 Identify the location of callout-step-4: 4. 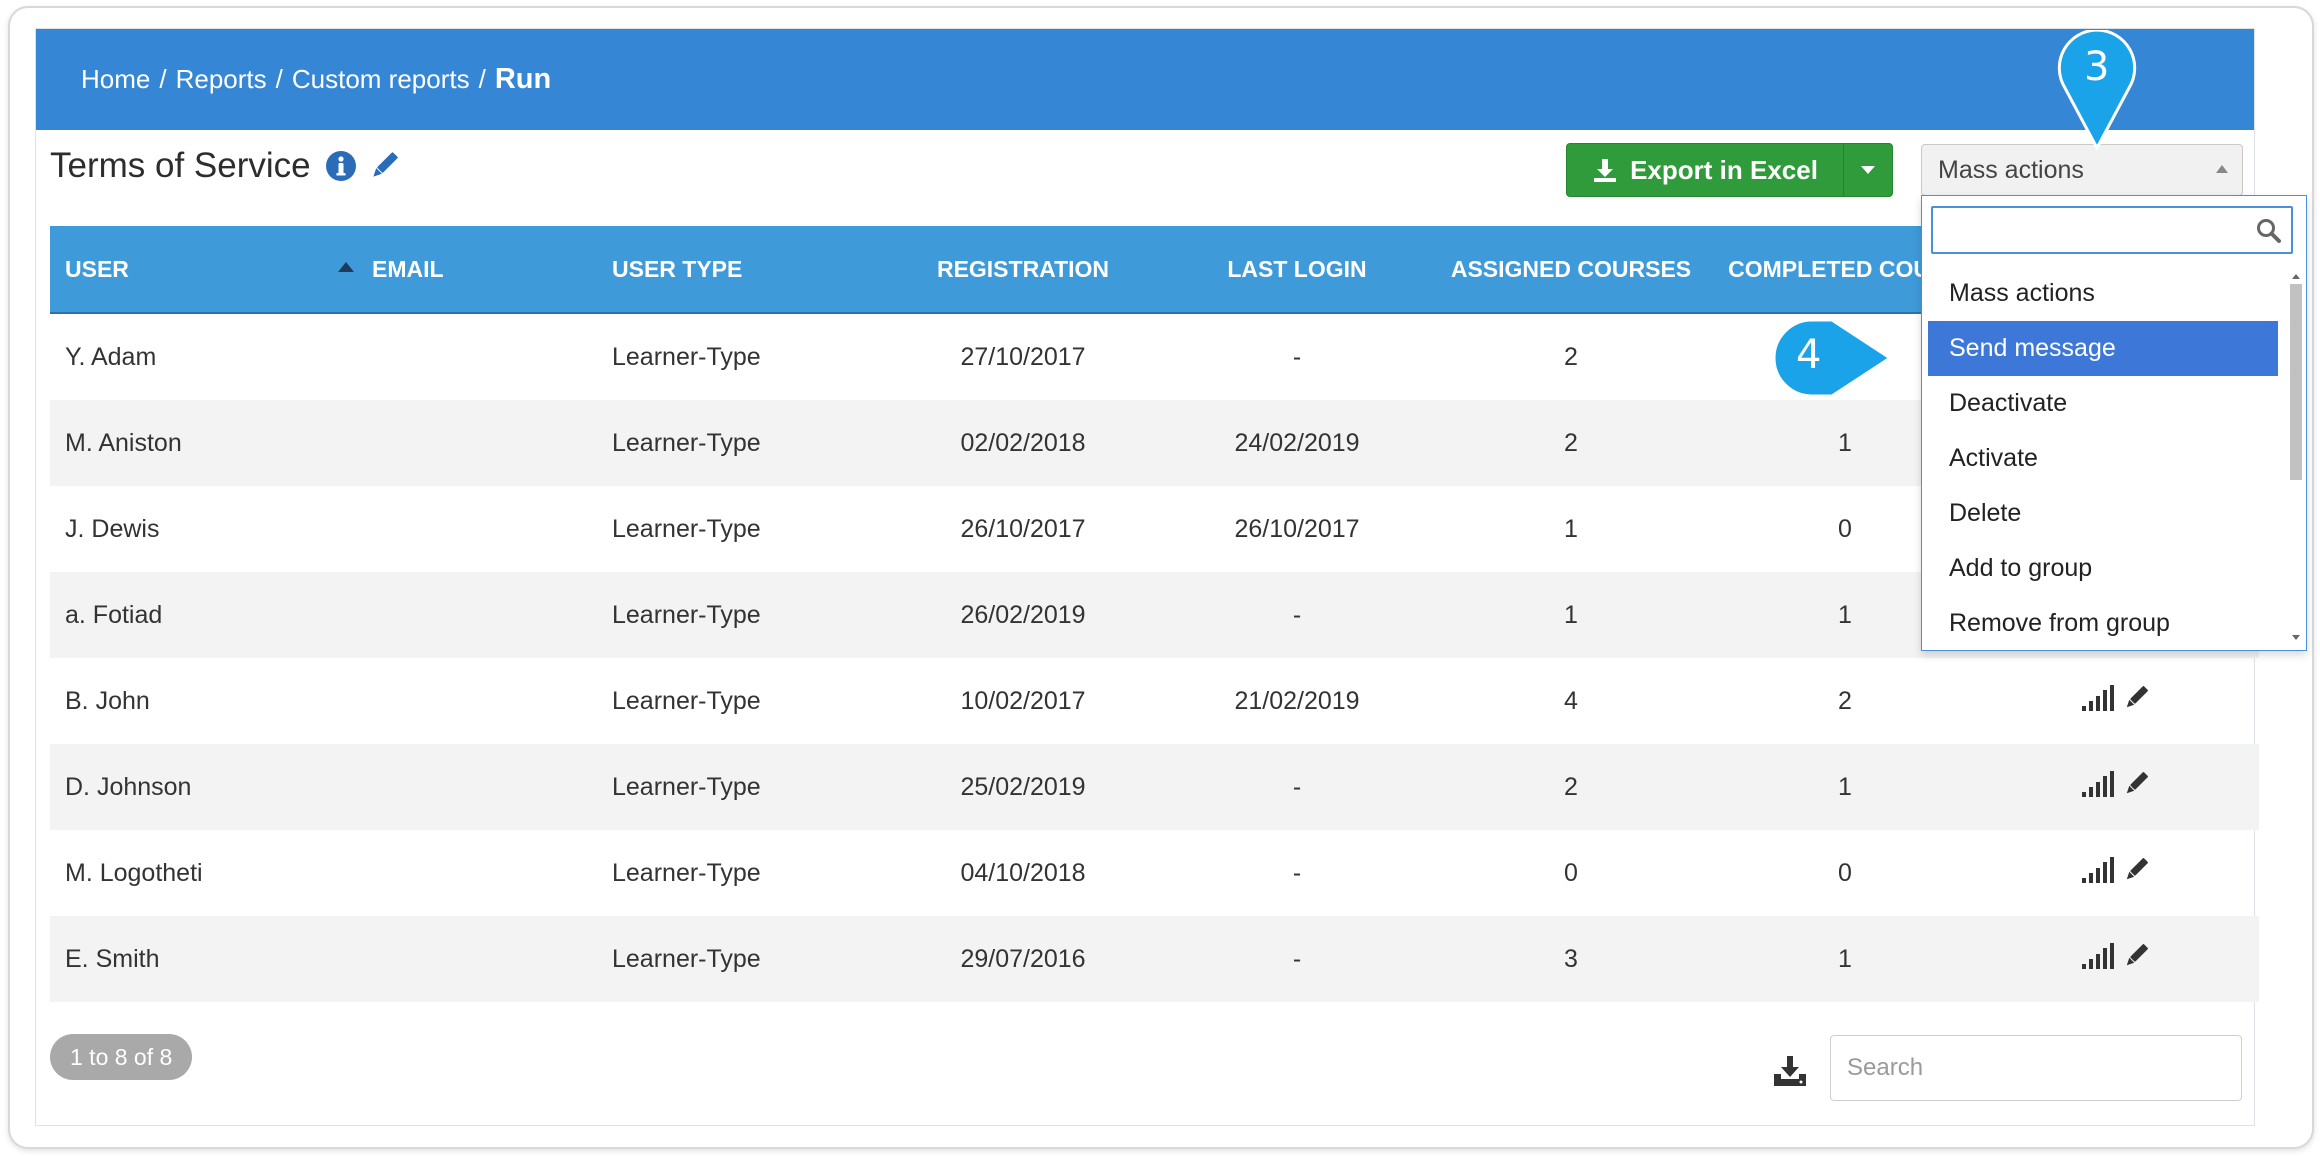
(1833, 360).